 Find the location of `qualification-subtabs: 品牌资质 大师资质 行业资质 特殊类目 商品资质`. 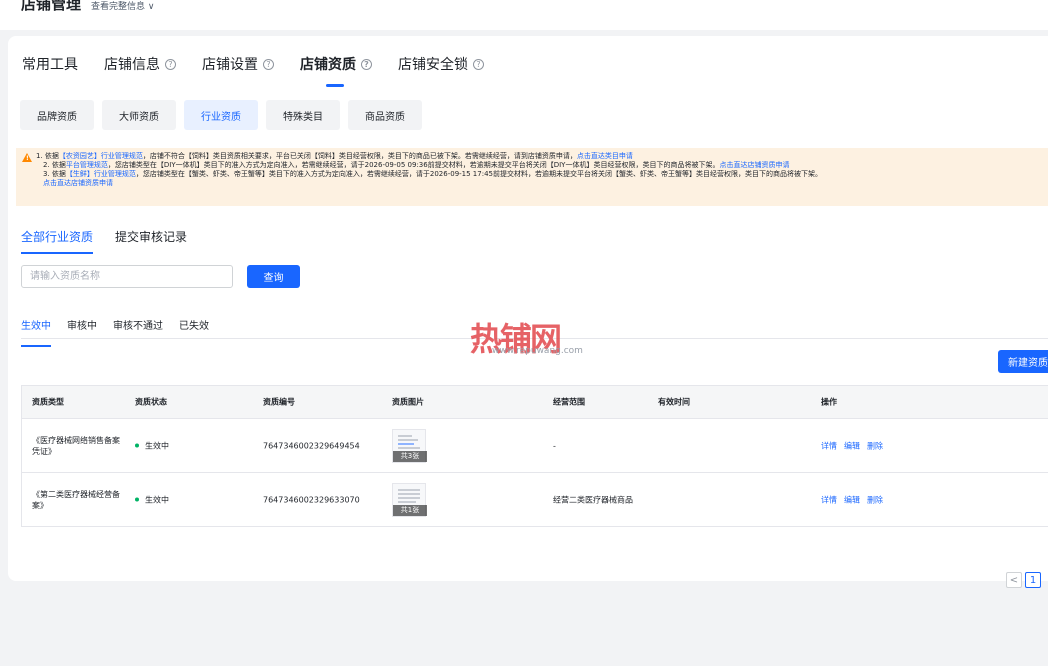

qualification-subtabs: 品牌资质 大师资质 行业资质 特殊类目 商品资质 is located at coordinates (225, 115).